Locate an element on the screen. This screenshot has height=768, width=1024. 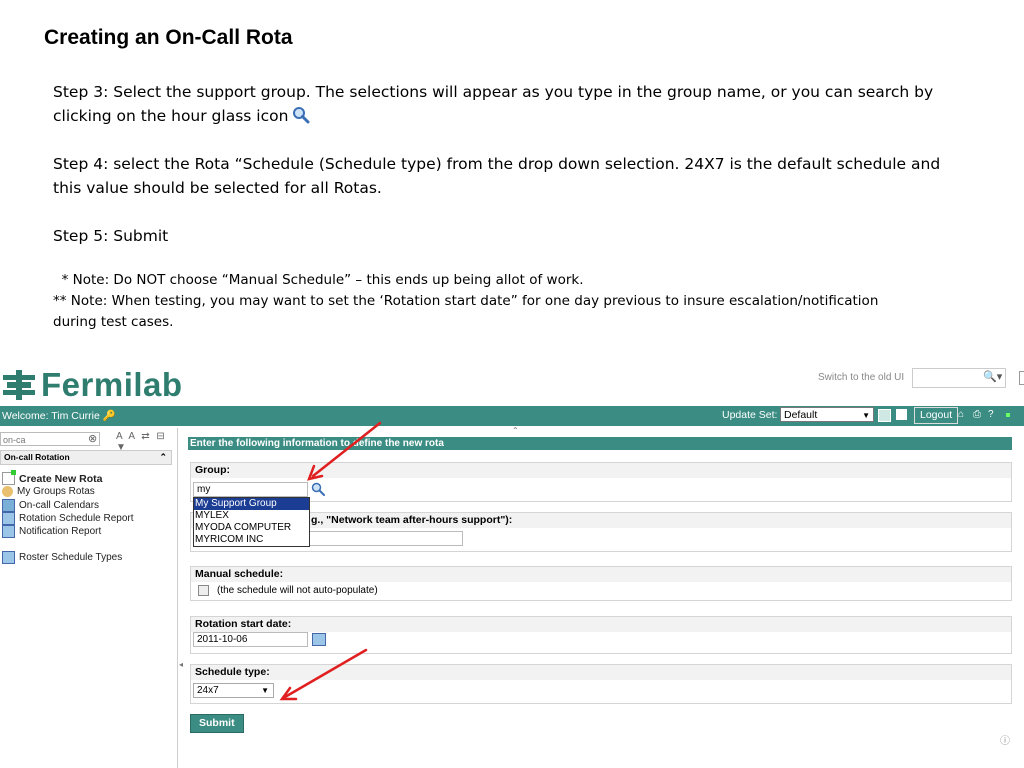
home-icon: ⌂ is located at coordinates (963, 414).